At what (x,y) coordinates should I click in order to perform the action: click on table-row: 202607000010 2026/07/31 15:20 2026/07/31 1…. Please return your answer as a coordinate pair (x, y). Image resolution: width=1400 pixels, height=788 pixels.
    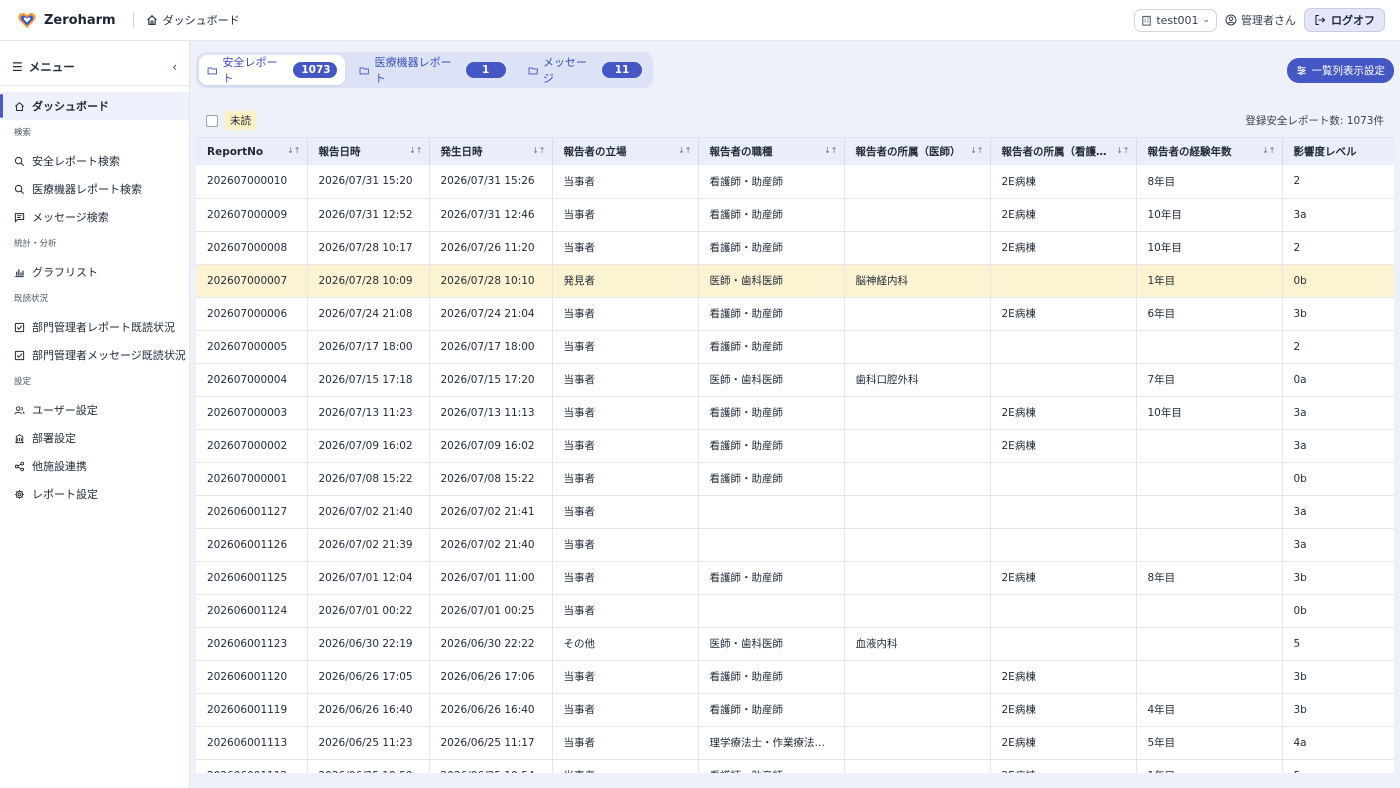
    Looking at the image, I should click on (795, 182).